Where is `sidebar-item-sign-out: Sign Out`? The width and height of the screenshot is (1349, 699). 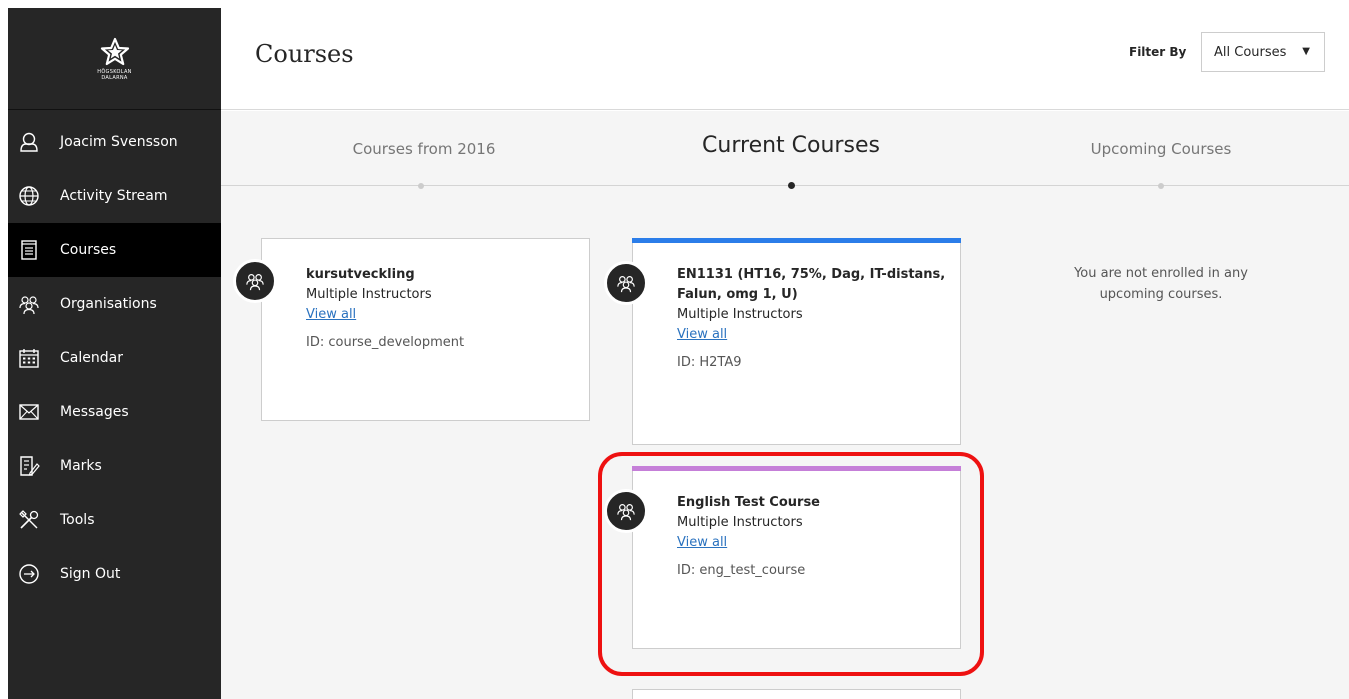
sidebar-item-sign-out: Sign Out is located at coordinates (114, 574).